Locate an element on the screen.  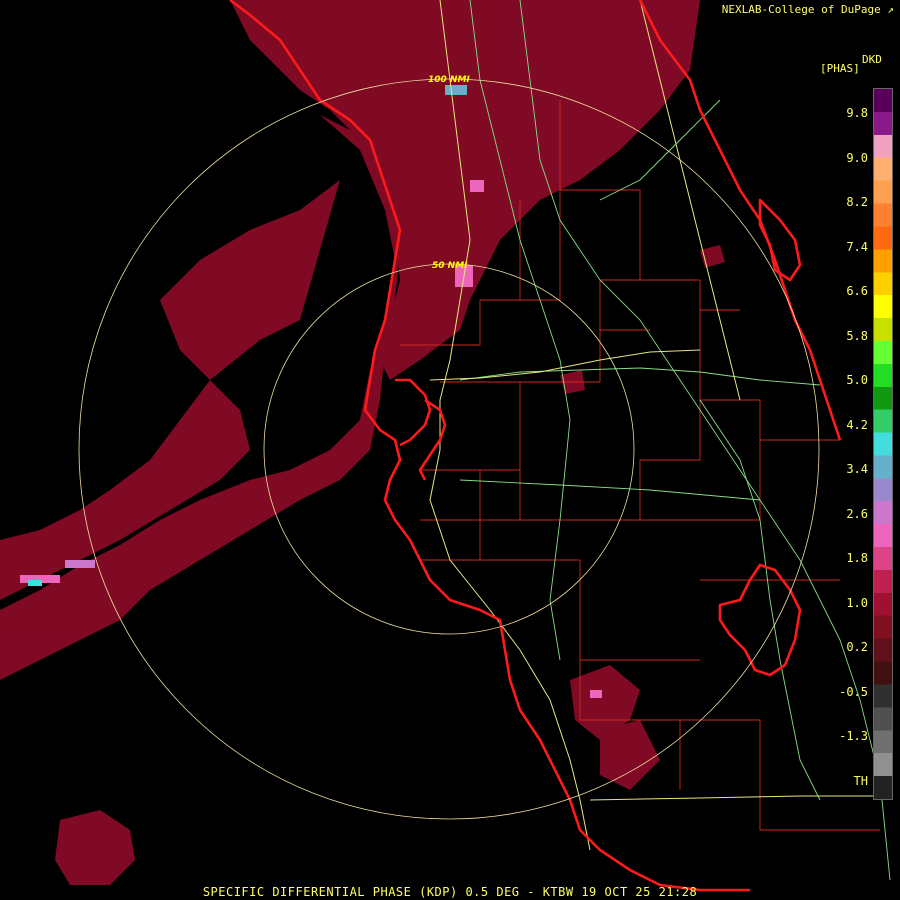
credit-label: NEXLAB-College of DuPage is located at coordinates (801, 9).